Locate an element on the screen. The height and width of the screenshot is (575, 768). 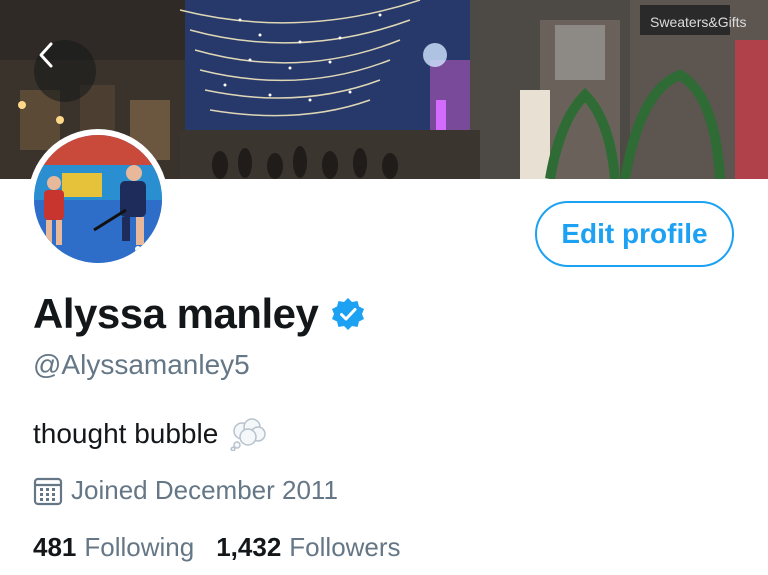
following-link: 481 Following is located at coordinates (113, 547).